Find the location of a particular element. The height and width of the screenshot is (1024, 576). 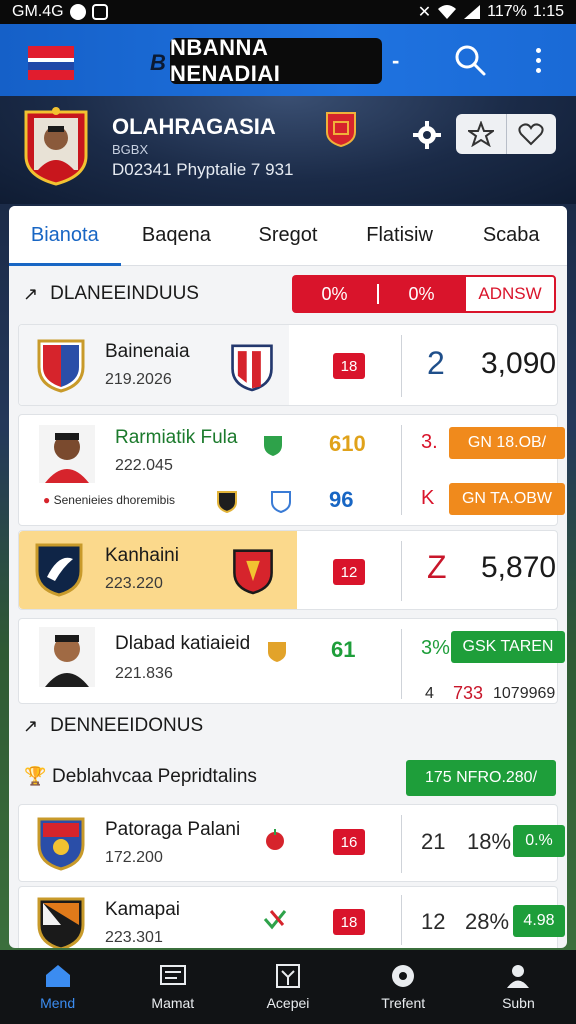

points-value: 5,870 is located at coordinates (519, 567).